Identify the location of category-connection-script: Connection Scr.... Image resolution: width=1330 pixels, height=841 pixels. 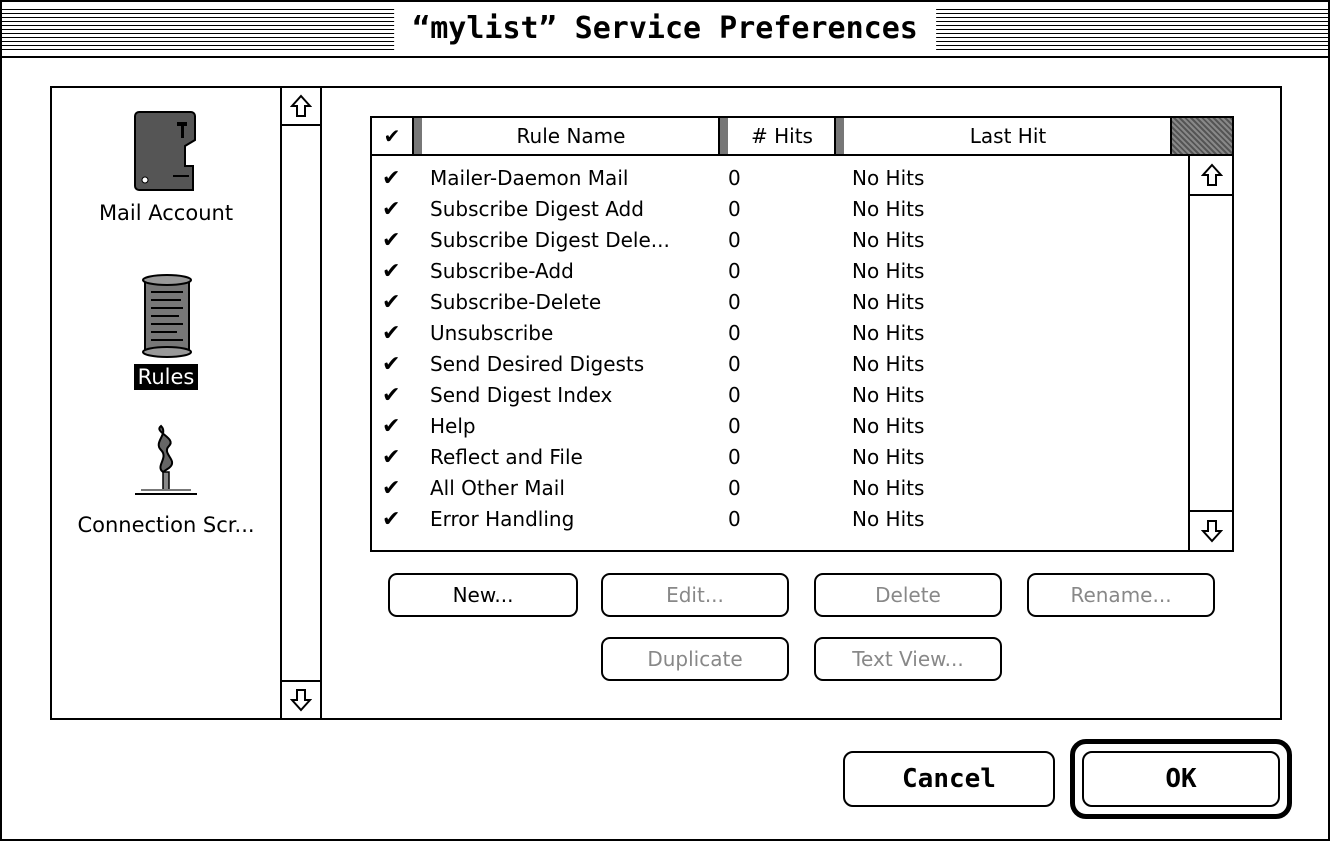
(166, 480).